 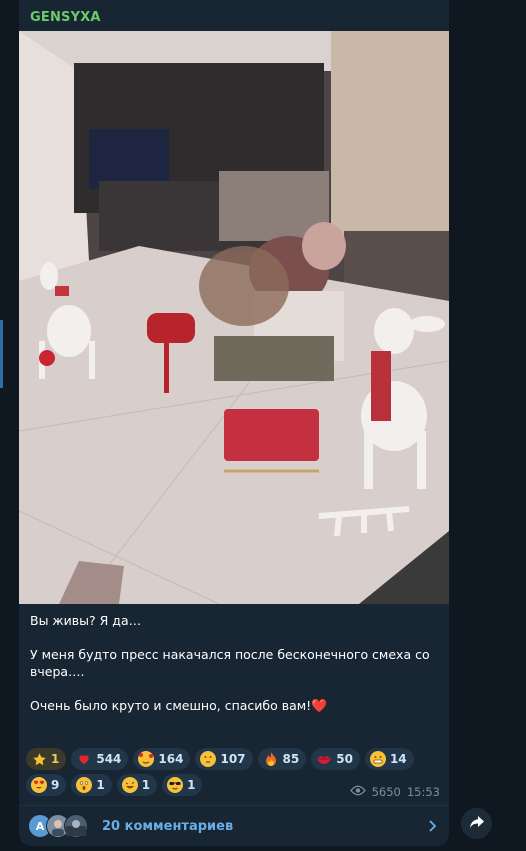 What do you see at coordinates (357, 792) in the screenshot?
I see `eye-icon` at bounding box center [357, 792].